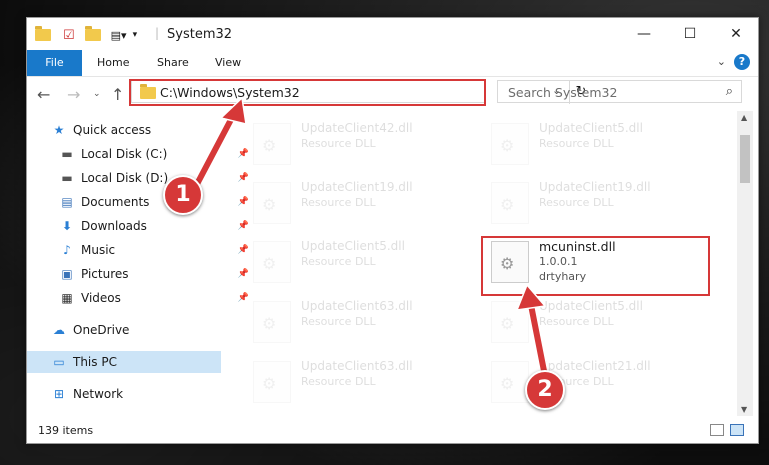 The height and width of the screenshot is (465, 769). I want to click on step-badge-2: 2, so click(545, 390).